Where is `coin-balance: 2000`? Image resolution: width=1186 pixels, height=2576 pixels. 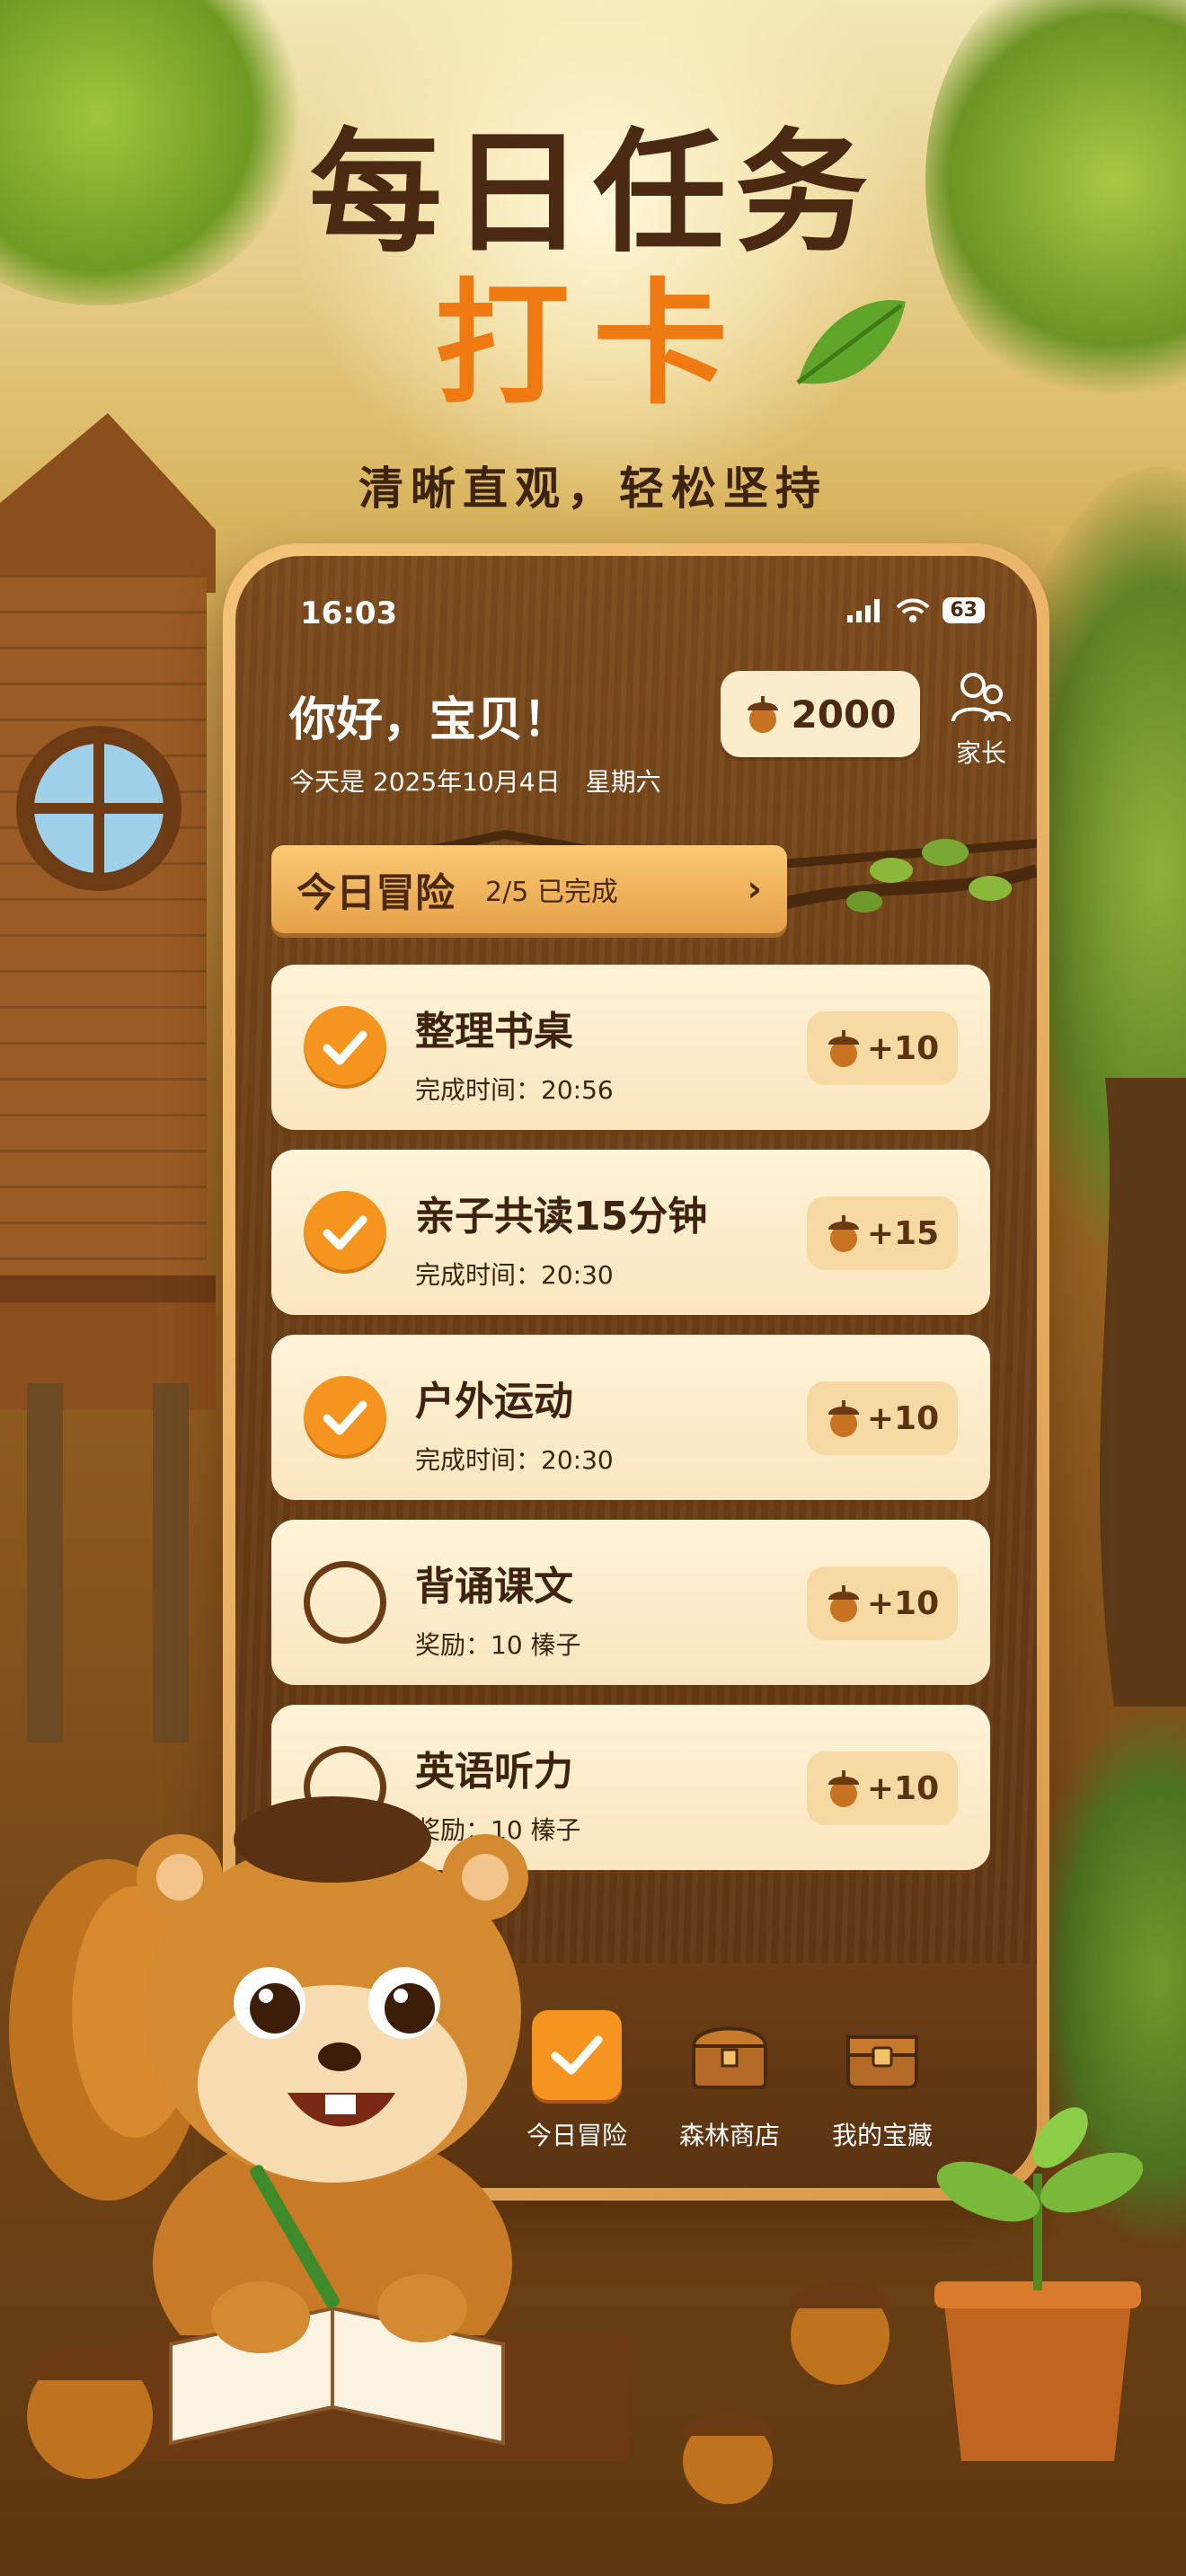 coin-balance: 2000 is located at coordinates (820, 714).